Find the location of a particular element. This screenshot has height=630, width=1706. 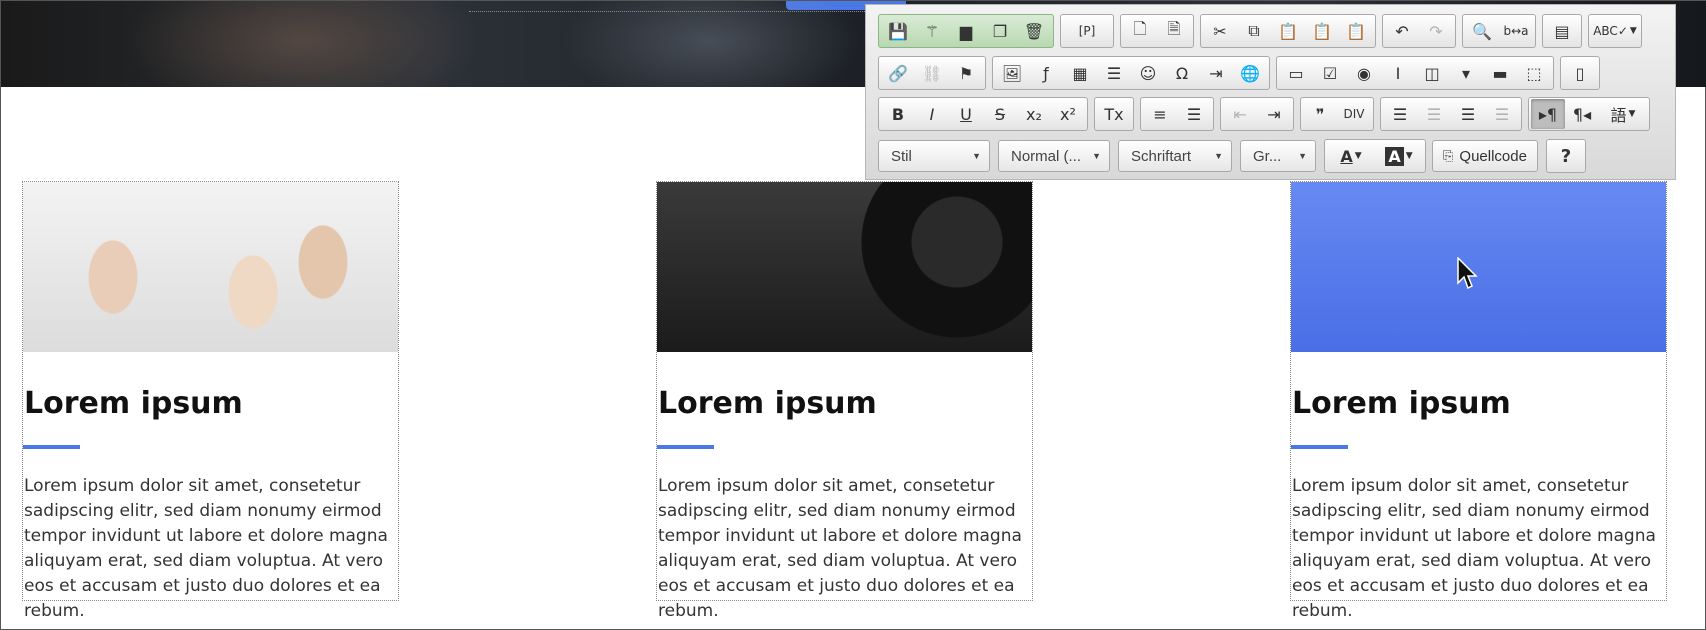

color-group: A ▼ A ▼ is located at coordinates (1375, 156).